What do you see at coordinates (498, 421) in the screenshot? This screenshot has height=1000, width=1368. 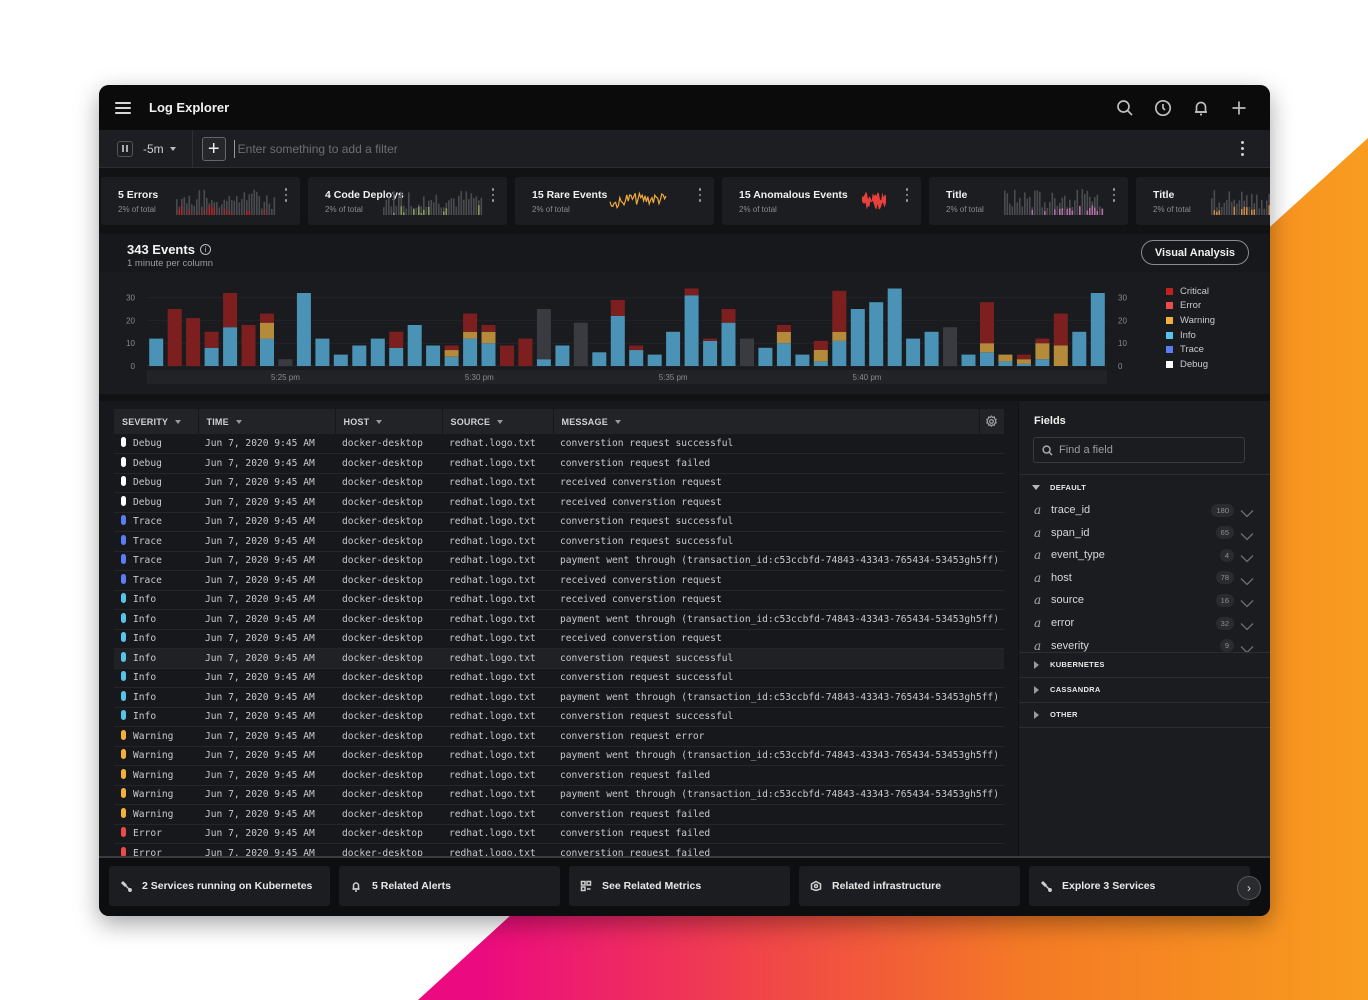 I see `column-header-source: SOURCE` at bounding box center [498, 421].